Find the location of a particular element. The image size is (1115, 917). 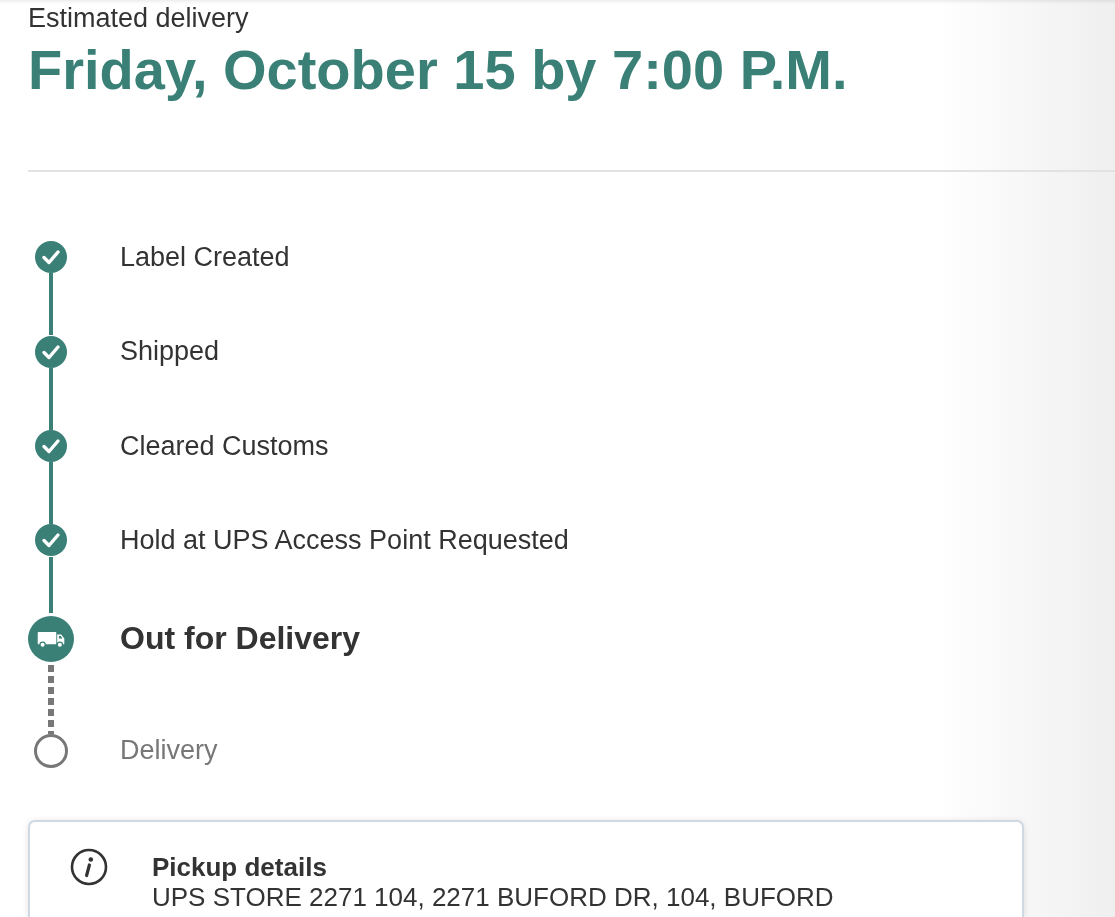

step-label: Out for Delivery is located at coordinates (240, 638).